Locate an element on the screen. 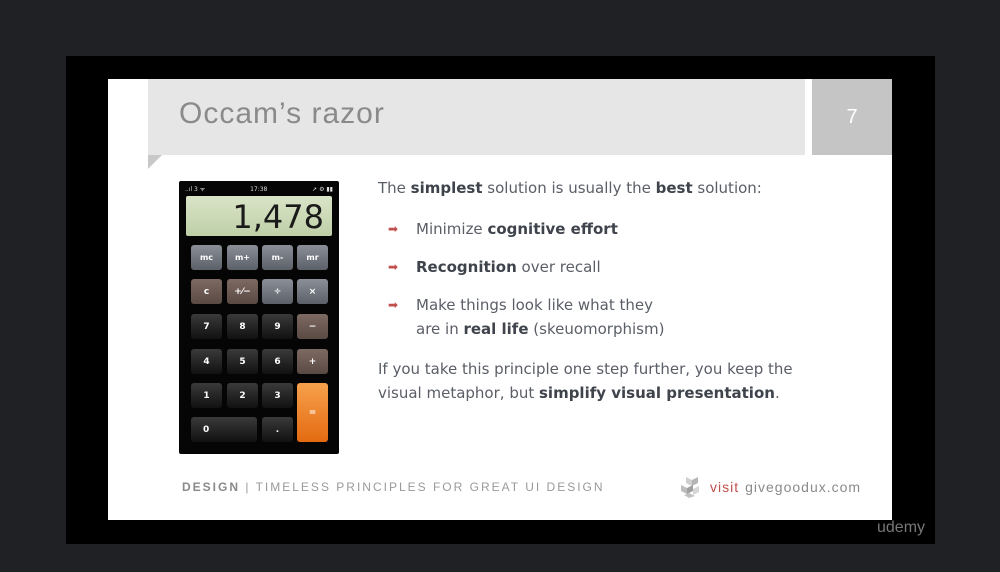  key-1: 1 is located at coordinates (206, 395).